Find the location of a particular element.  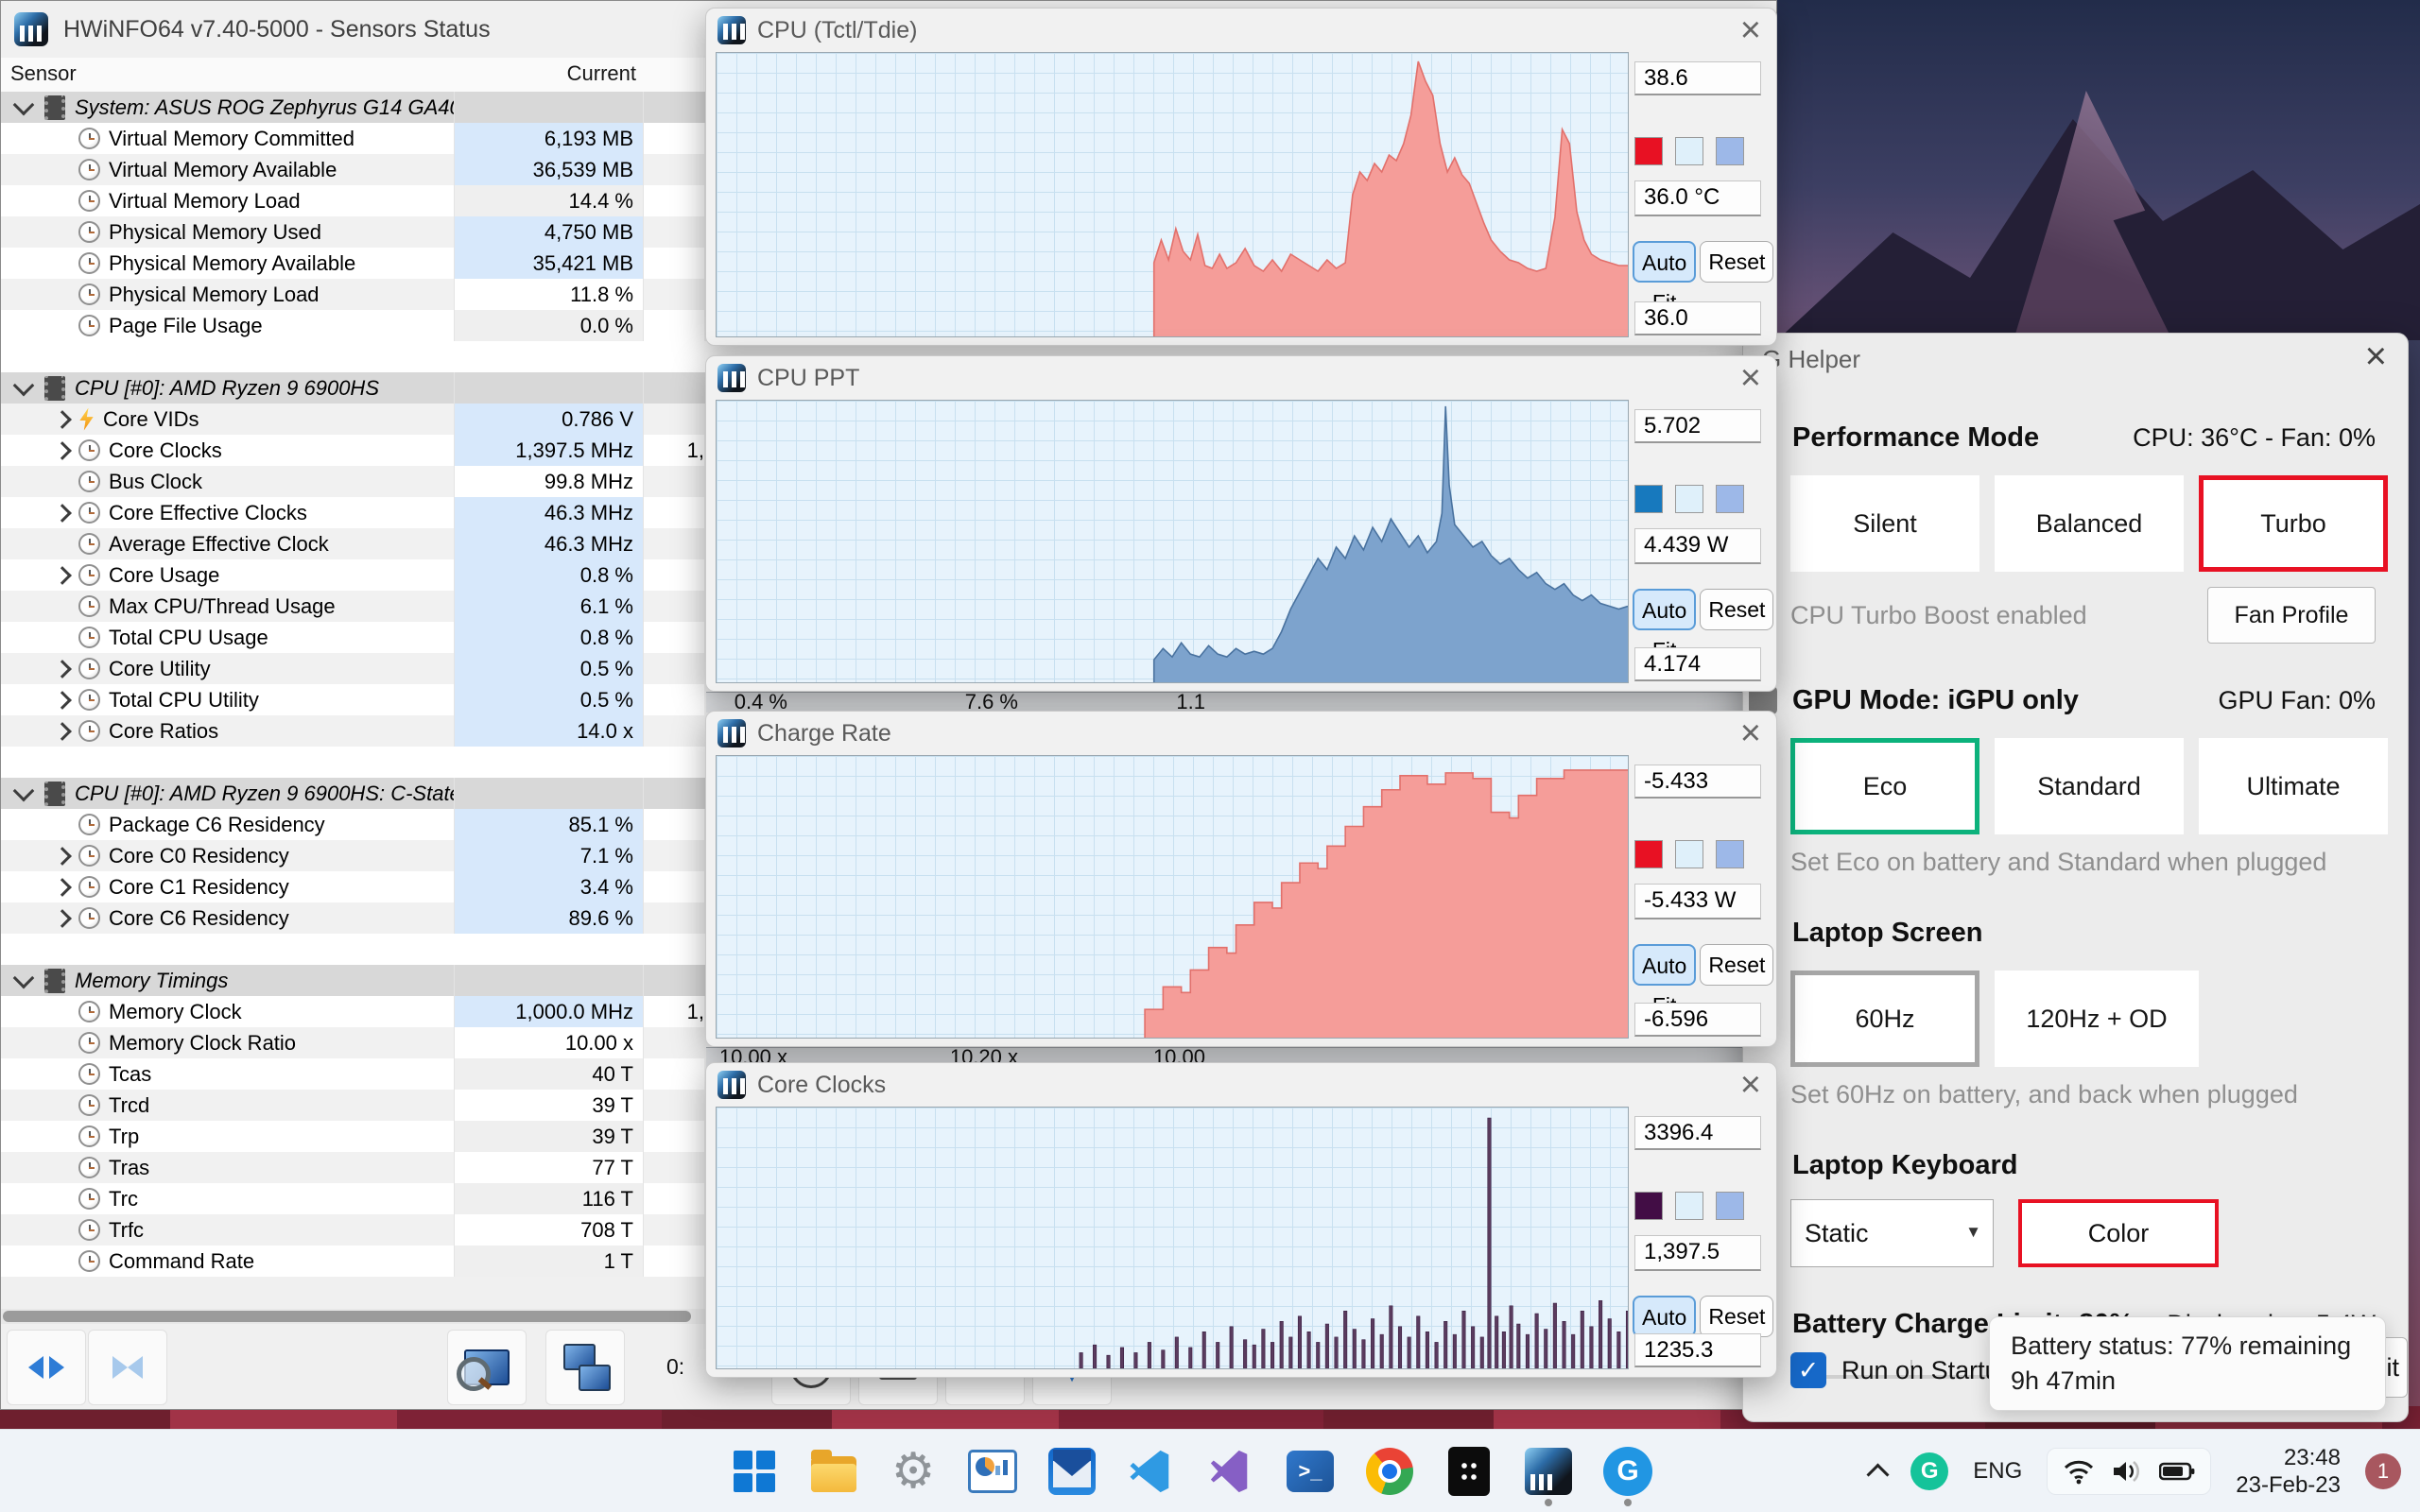

sensor-label: Virtual Memory Available is located at coordinates (223, 169).